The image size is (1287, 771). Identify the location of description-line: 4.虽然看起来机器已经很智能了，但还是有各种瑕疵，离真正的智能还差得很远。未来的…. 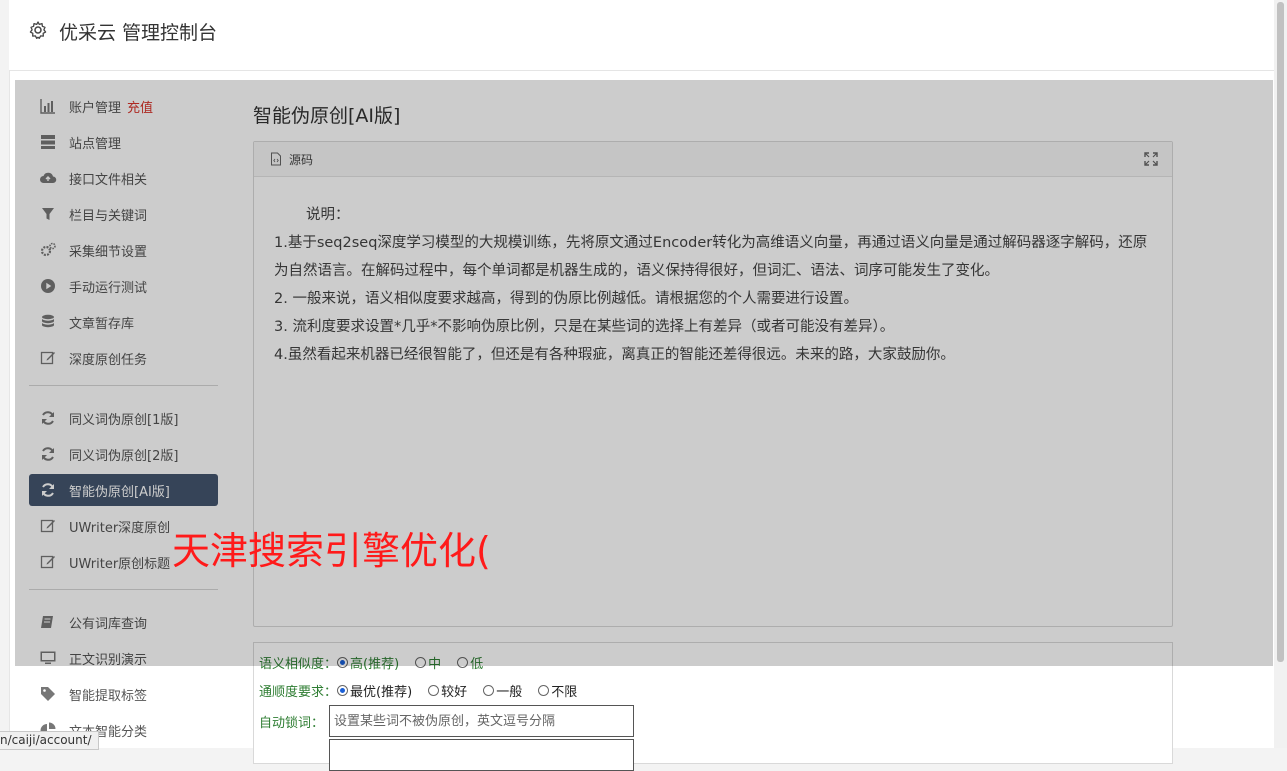
(614, 355).